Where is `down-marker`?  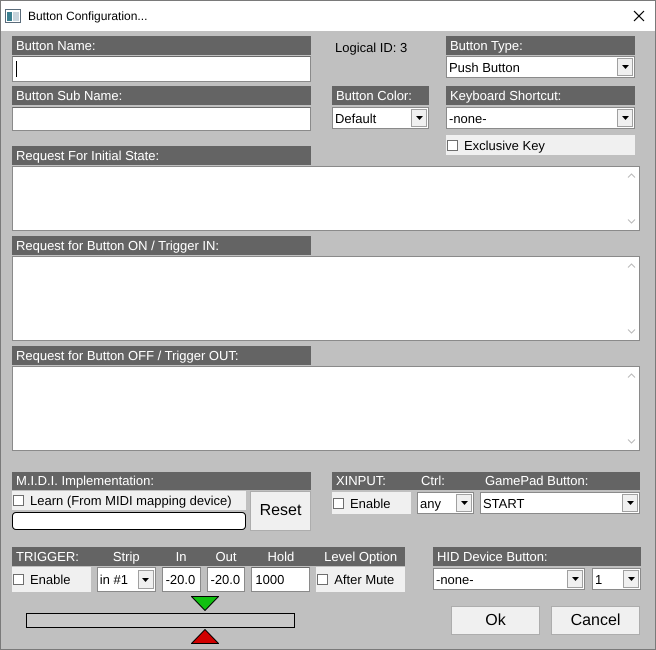 down-marker is located at coordinates (204, 603).